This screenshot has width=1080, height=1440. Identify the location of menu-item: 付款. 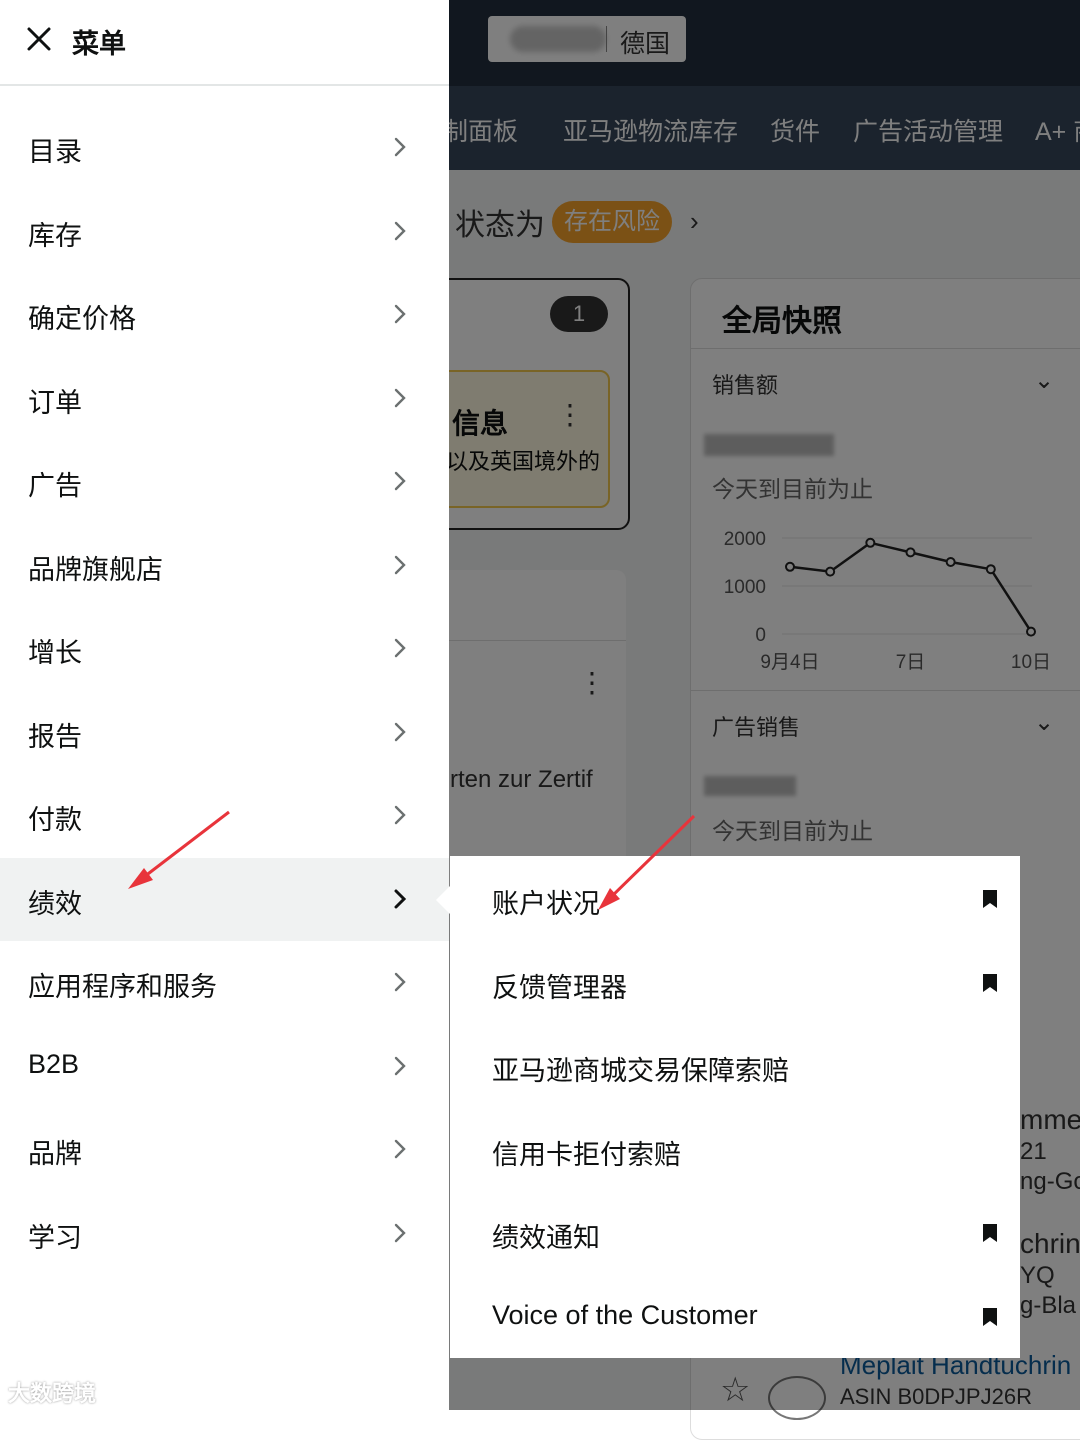
(224, 815).